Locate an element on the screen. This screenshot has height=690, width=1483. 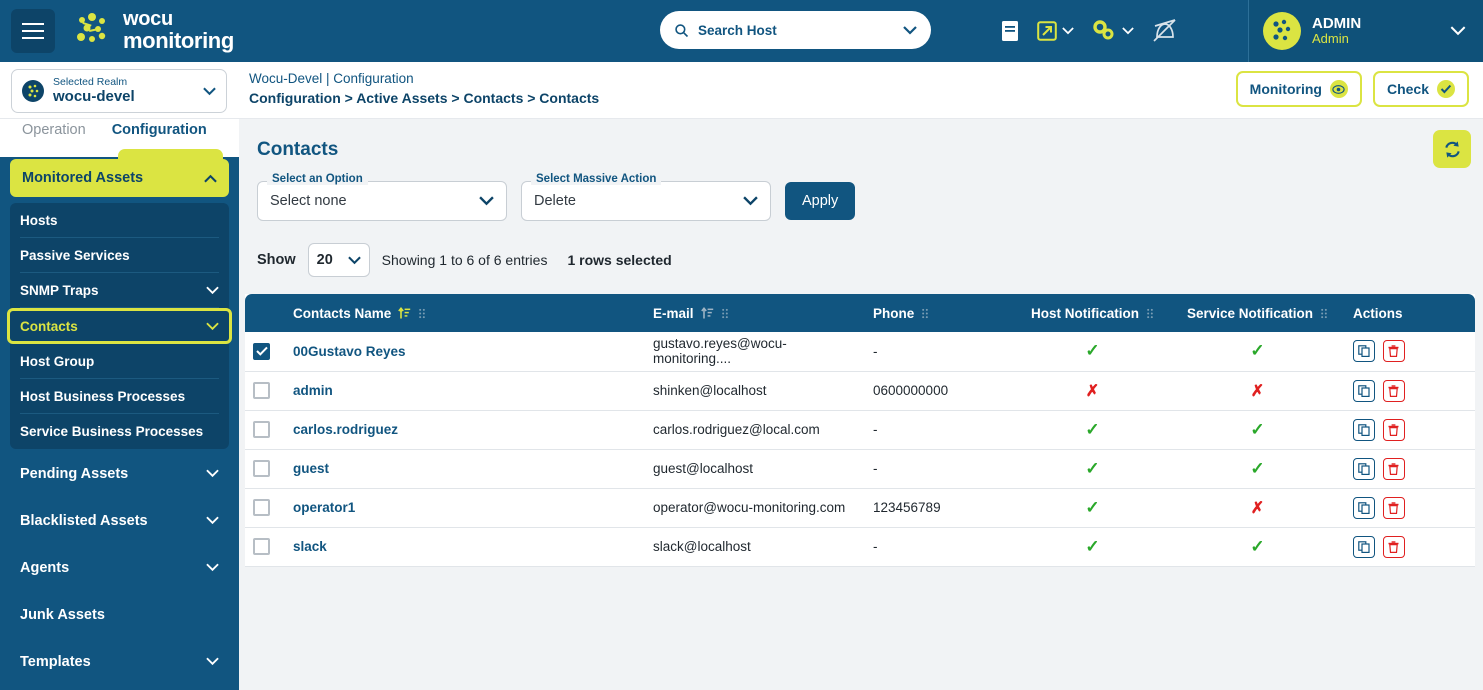
col-contacts-name: Contacts Name is located at coordinates (465, 313).